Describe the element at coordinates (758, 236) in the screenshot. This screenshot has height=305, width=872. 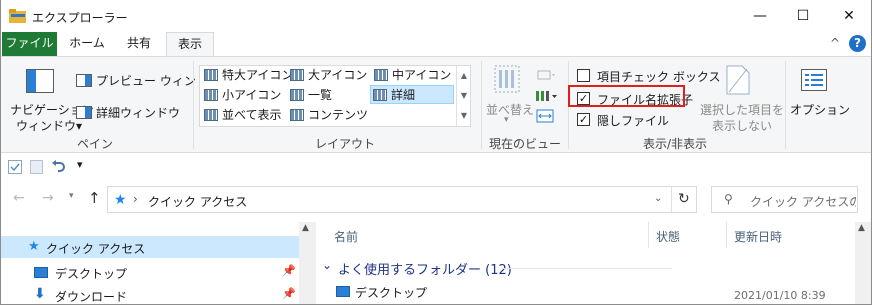
I see `column-header-modified: 更新日時` at that location.